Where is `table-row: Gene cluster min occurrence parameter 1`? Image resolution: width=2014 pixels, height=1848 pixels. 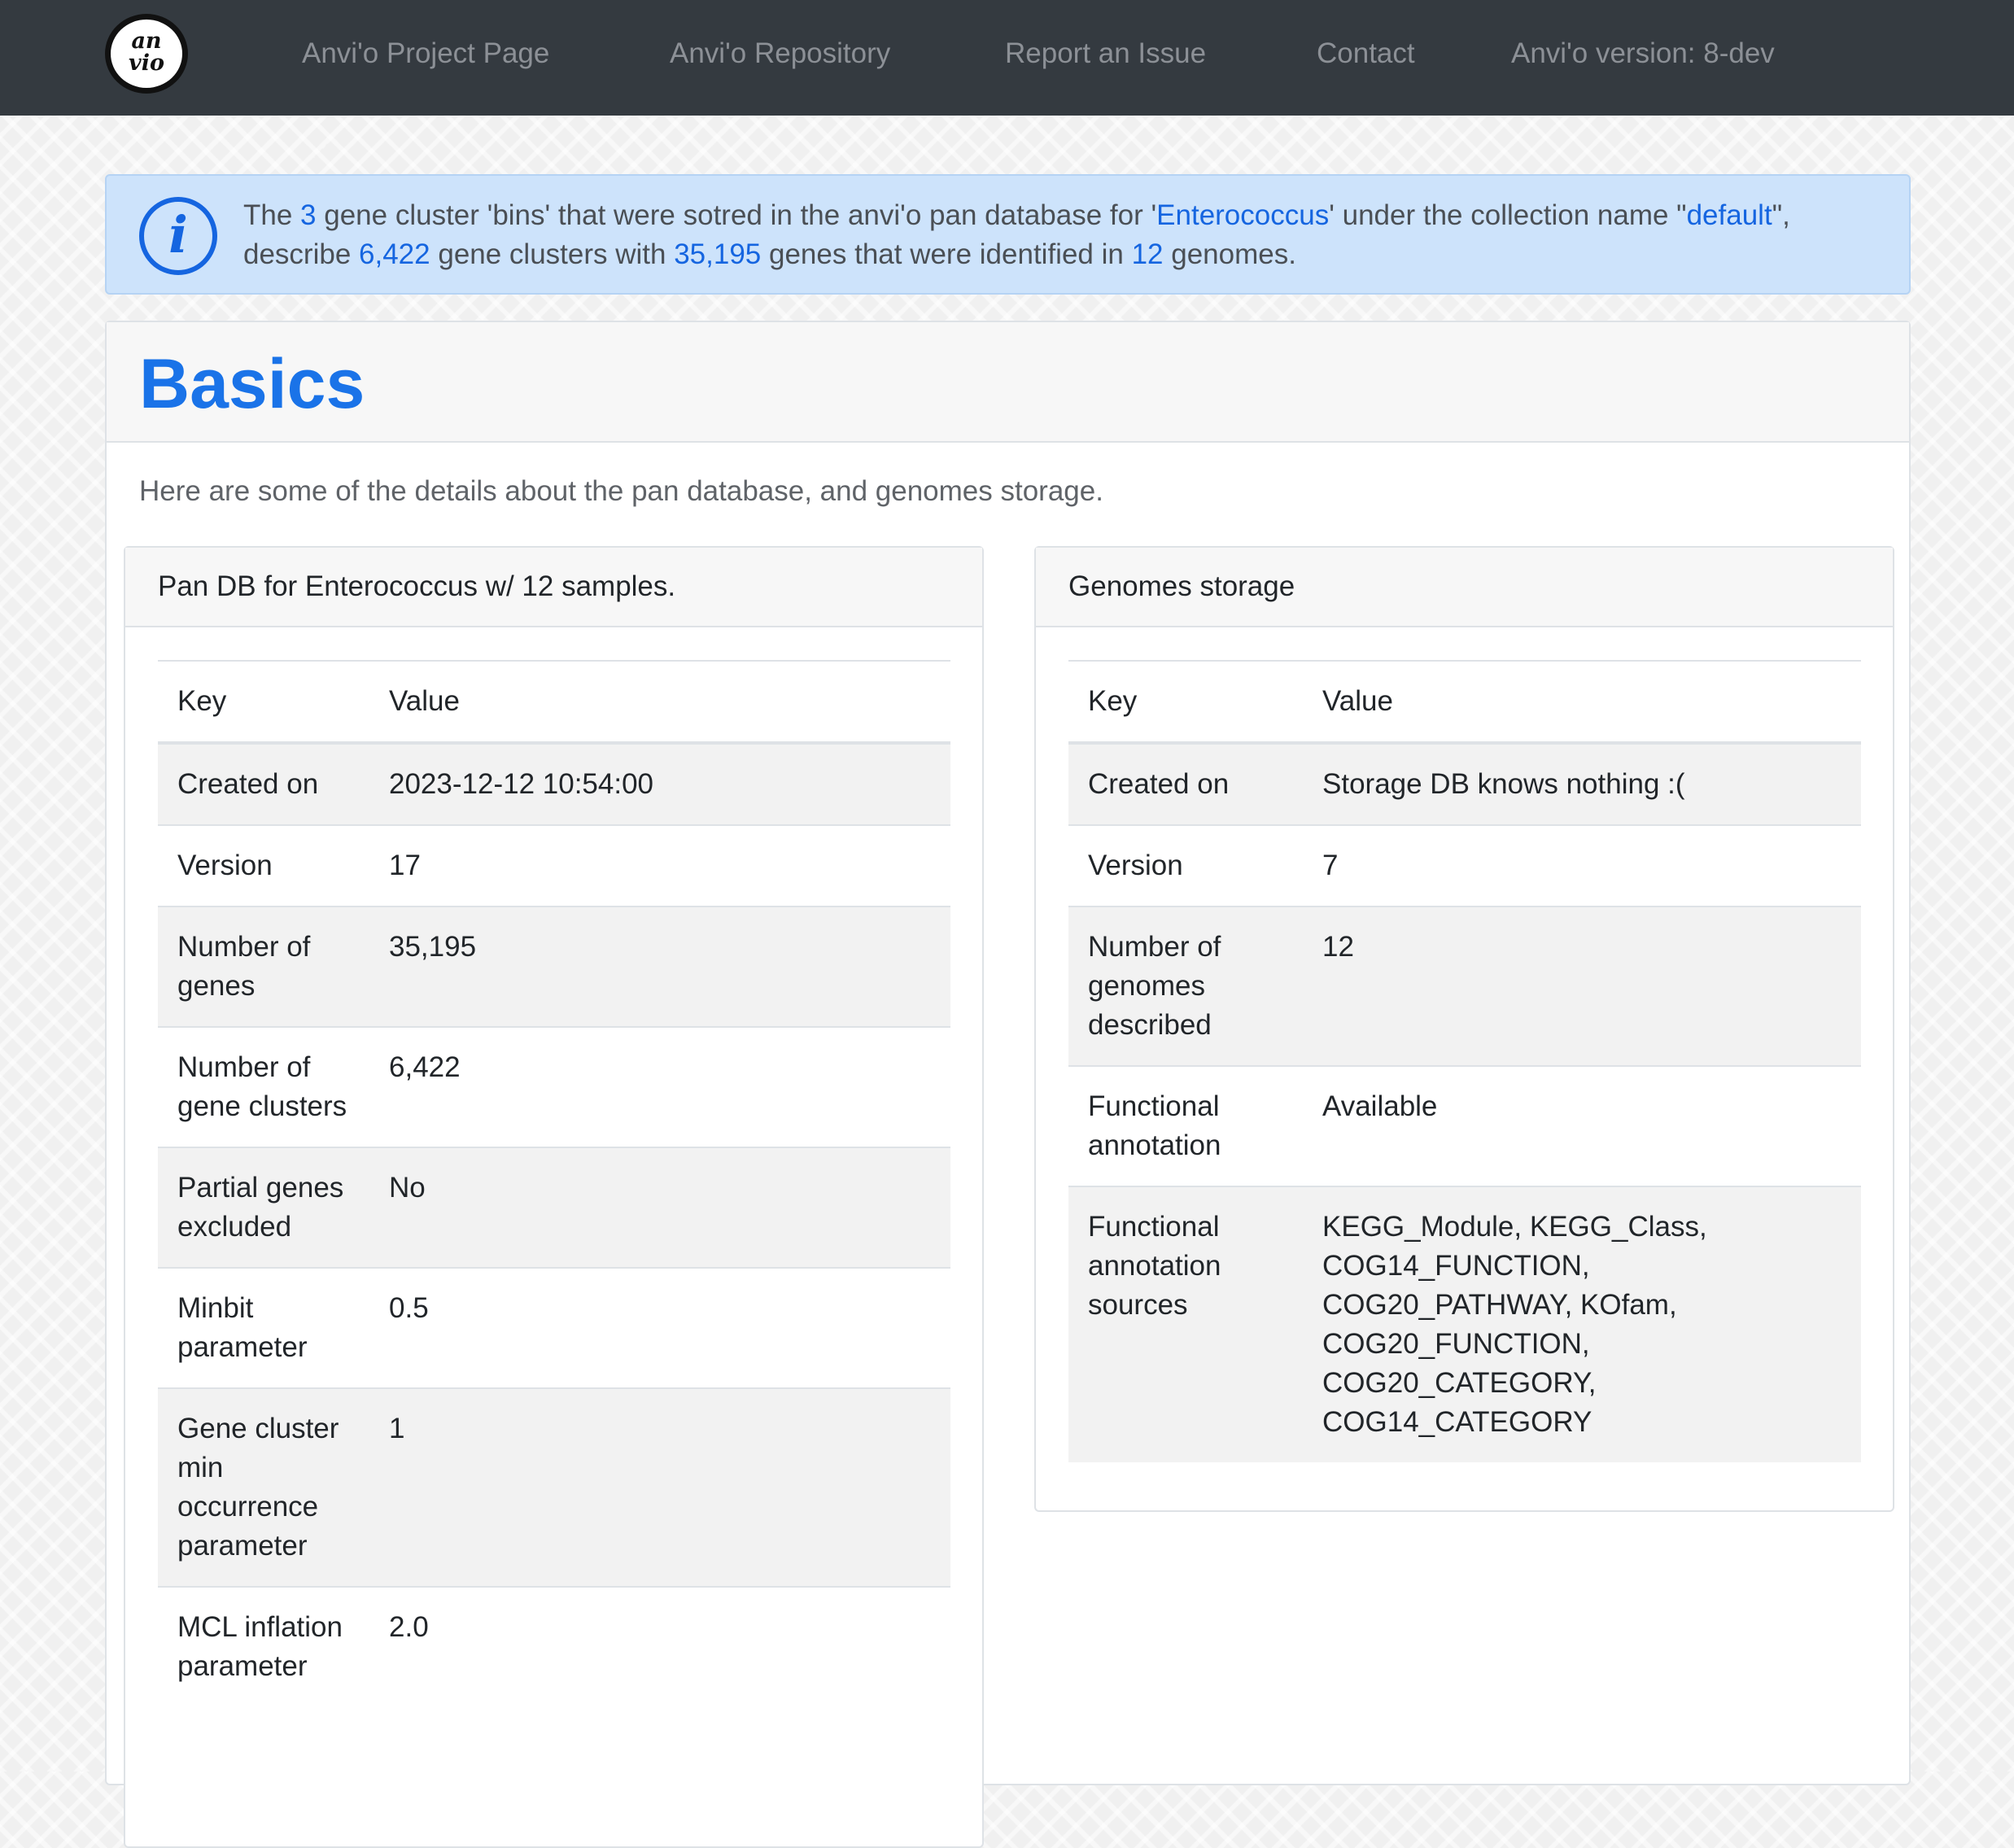 table-row: Gene cluster min occurrence parameter 1 is located at coordinates (554, 1487).